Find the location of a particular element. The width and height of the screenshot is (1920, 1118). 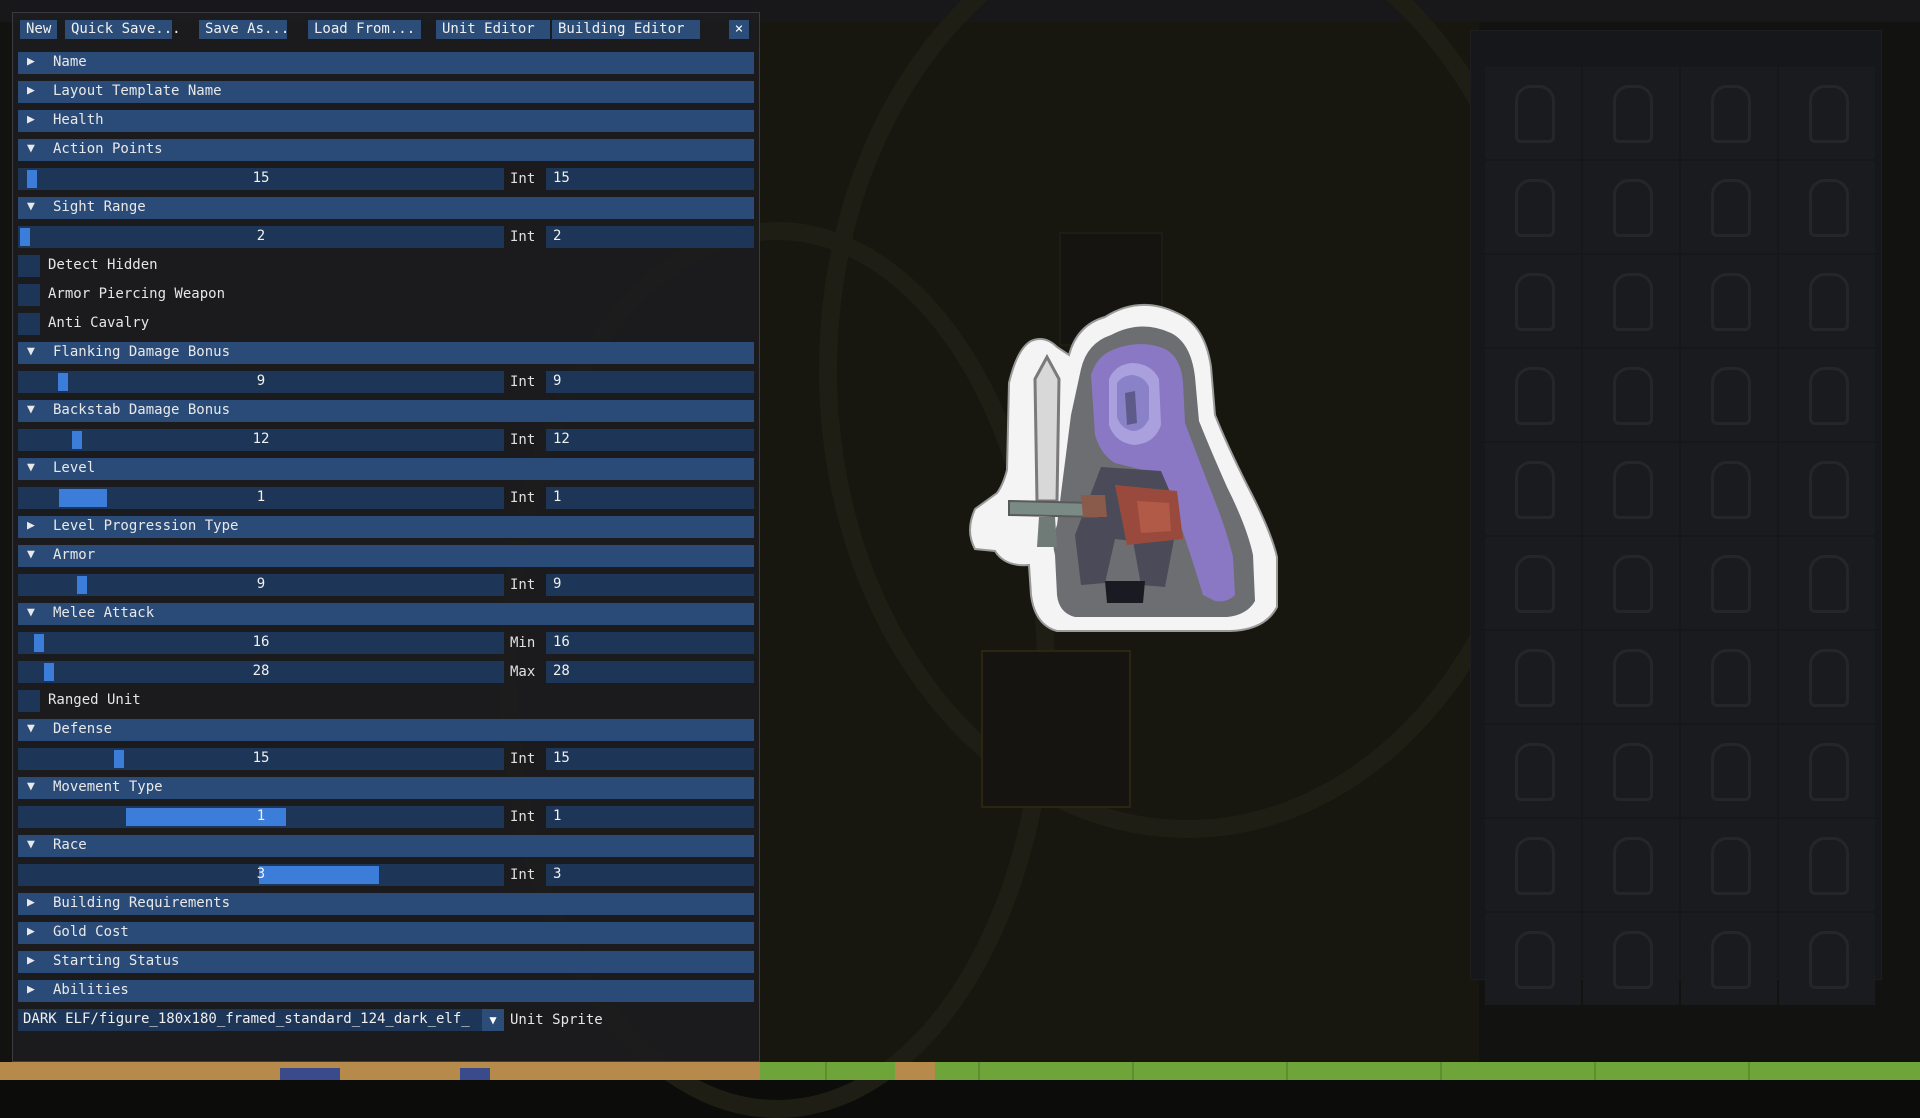

armor-int-label: Int is located at coordinates (523, 585).